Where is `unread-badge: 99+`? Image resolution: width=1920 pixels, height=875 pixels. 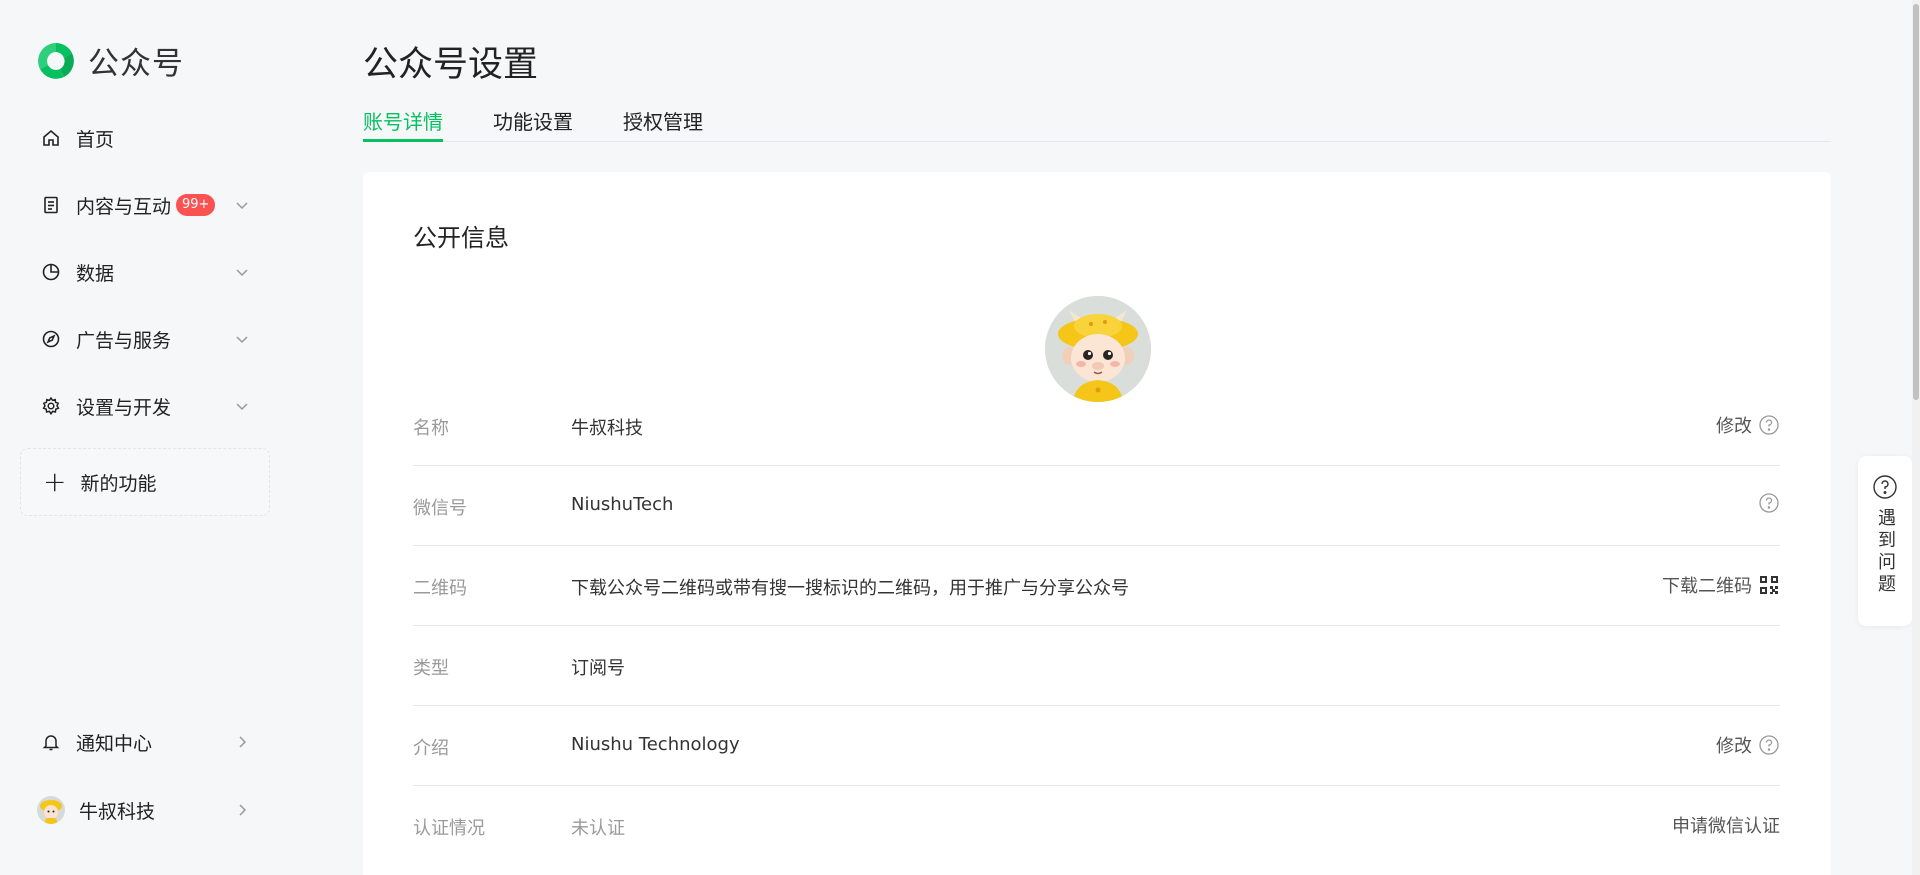 unread-badge: 99+ is located at coordinates (196, 205).